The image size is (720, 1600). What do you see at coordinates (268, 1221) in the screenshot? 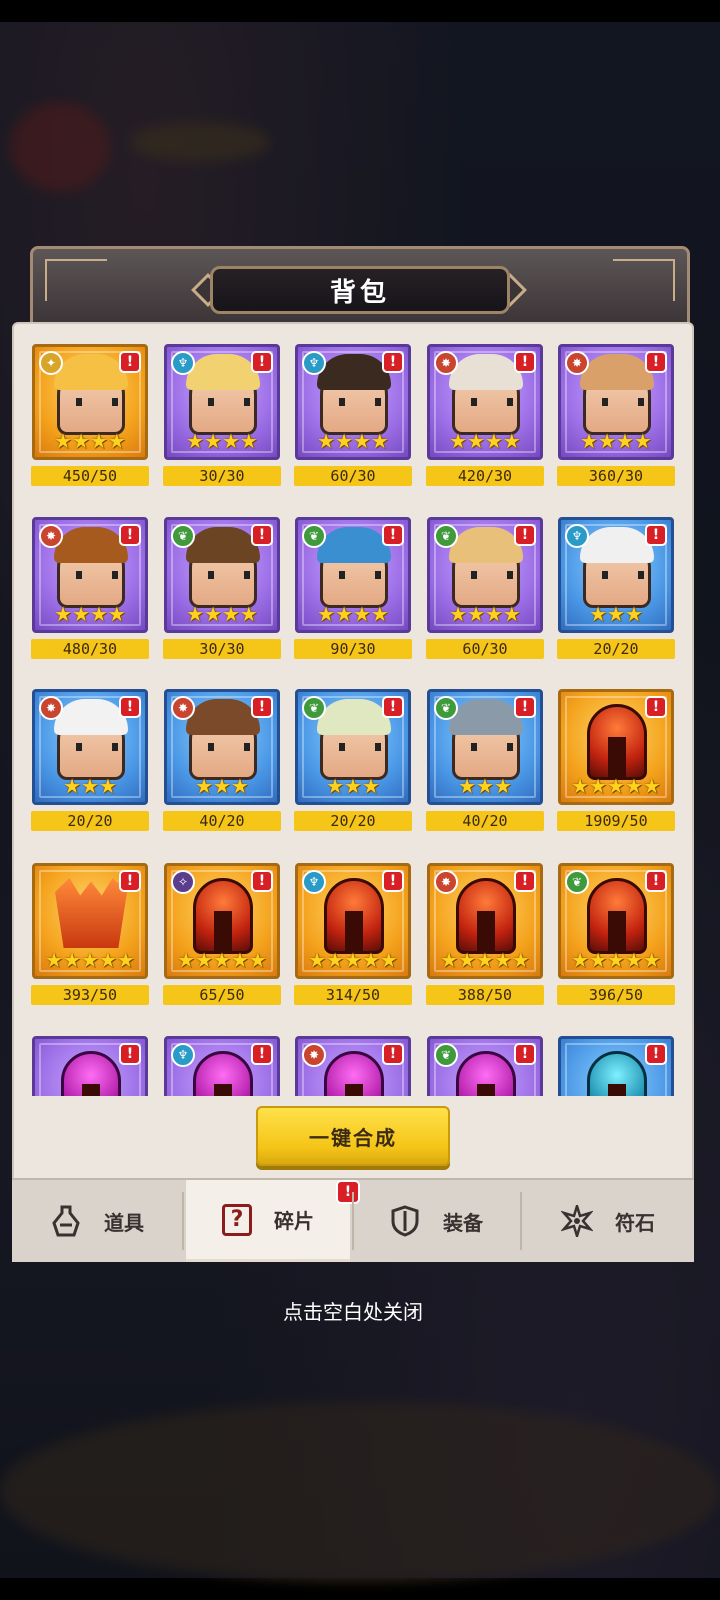
I see `tab-fragments: ? 碎片` at bounding box center [268, 1221].